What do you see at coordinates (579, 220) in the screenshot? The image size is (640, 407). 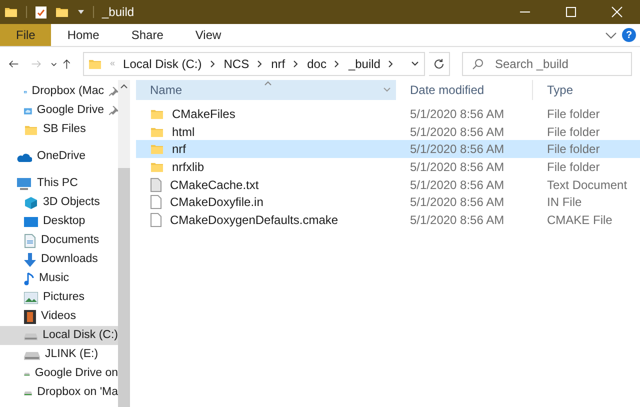 I see `file-type: CMAKE File` at bounding box center [579, 220].